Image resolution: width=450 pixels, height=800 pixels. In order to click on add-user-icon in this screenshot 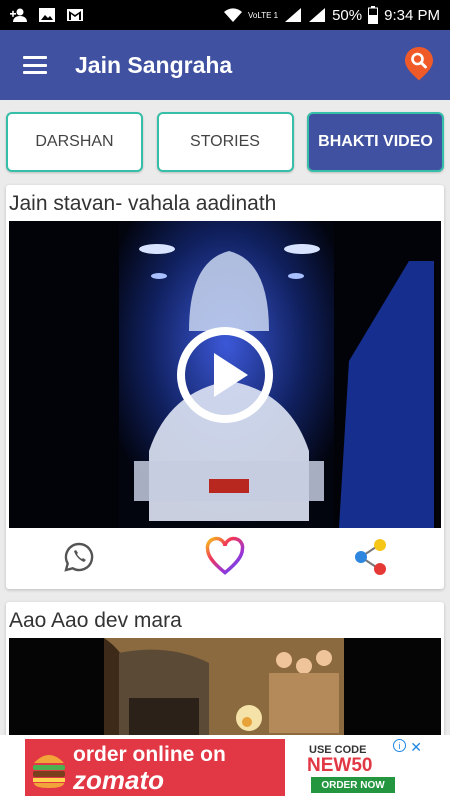, I will do `click(18, 15)`.